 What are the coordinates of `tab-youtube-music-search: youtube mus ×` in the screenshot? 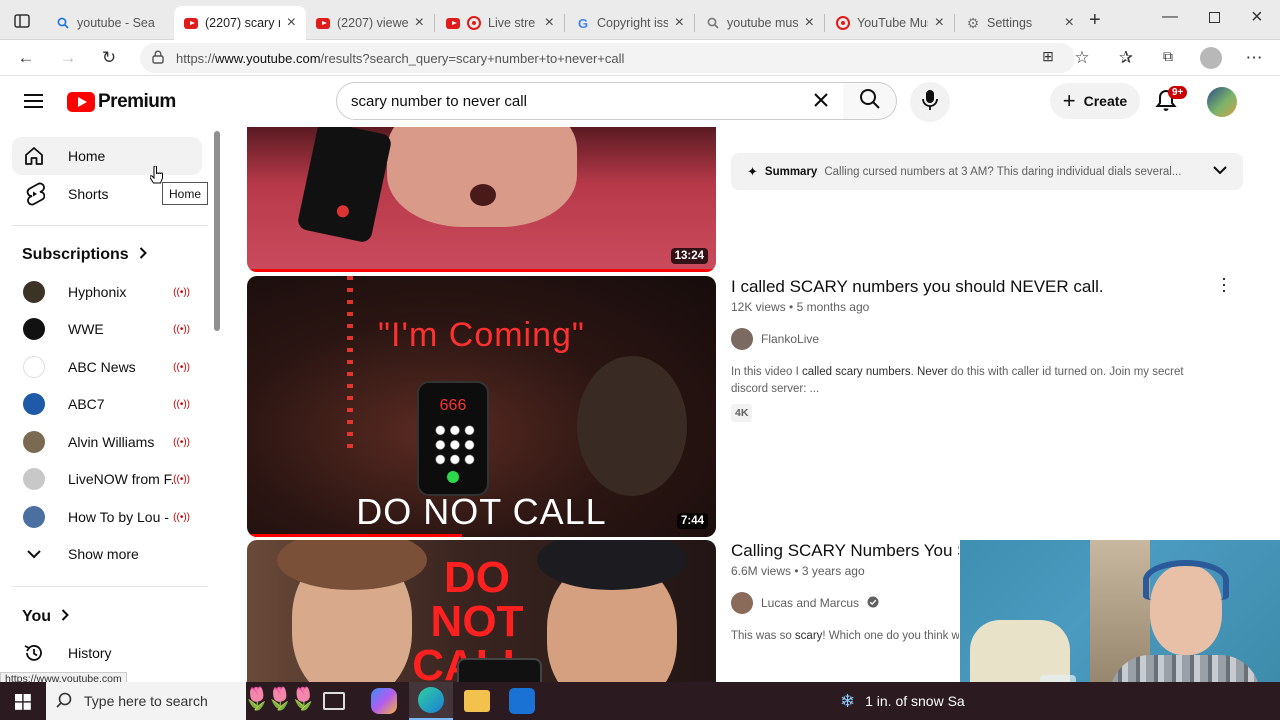 It's located at (760, 23).